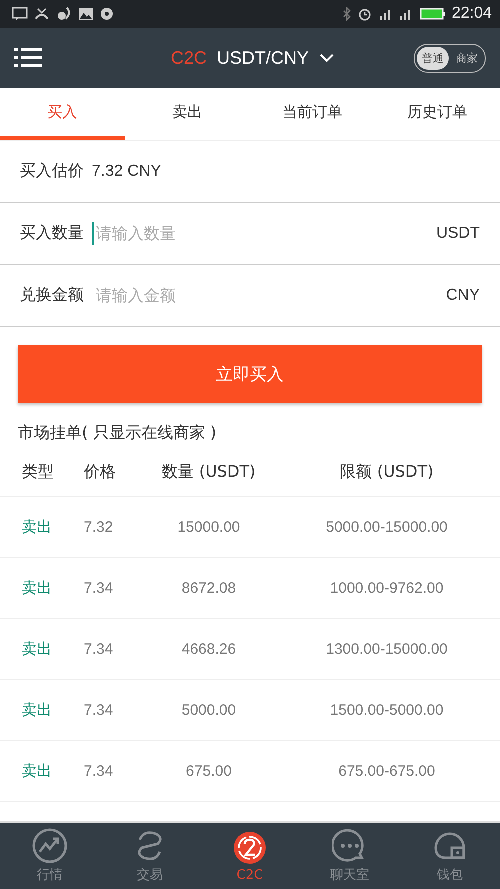 The width and height of the screenshot is (500, 889). Describe the element at coordinates (86, 14) in the screenshot. I see `image-icon` at that location.